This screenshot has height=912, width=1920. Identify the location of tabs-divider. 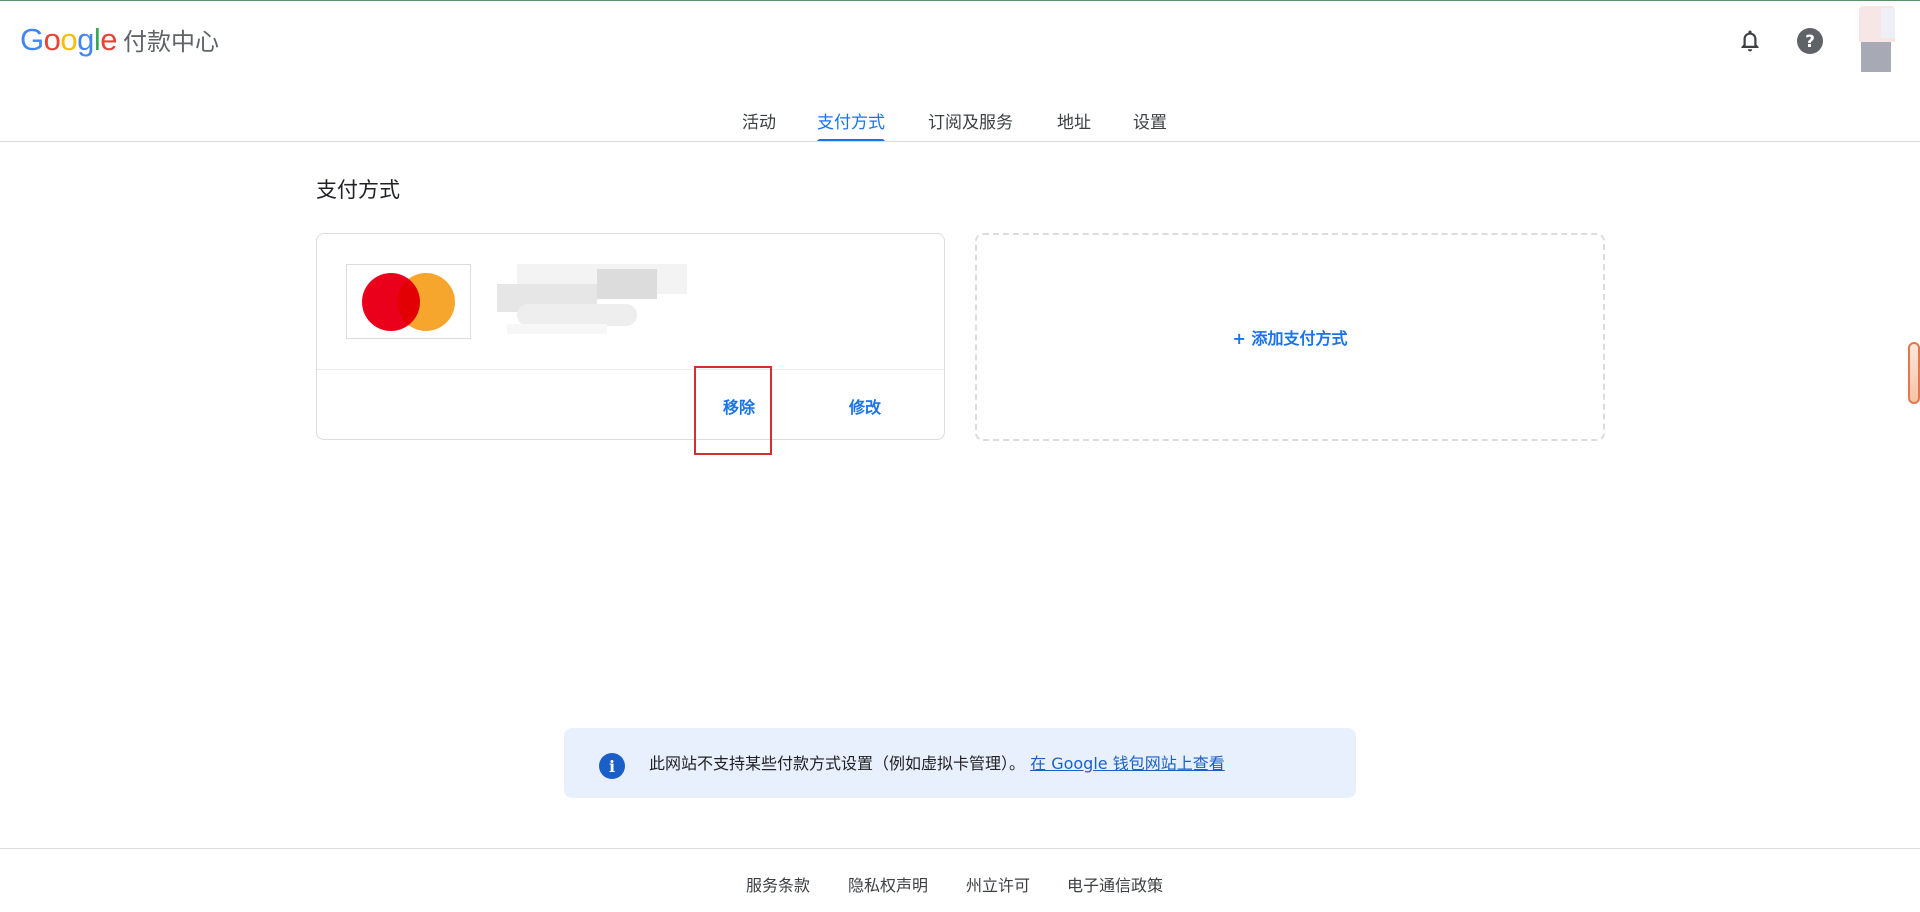
(960, 141).